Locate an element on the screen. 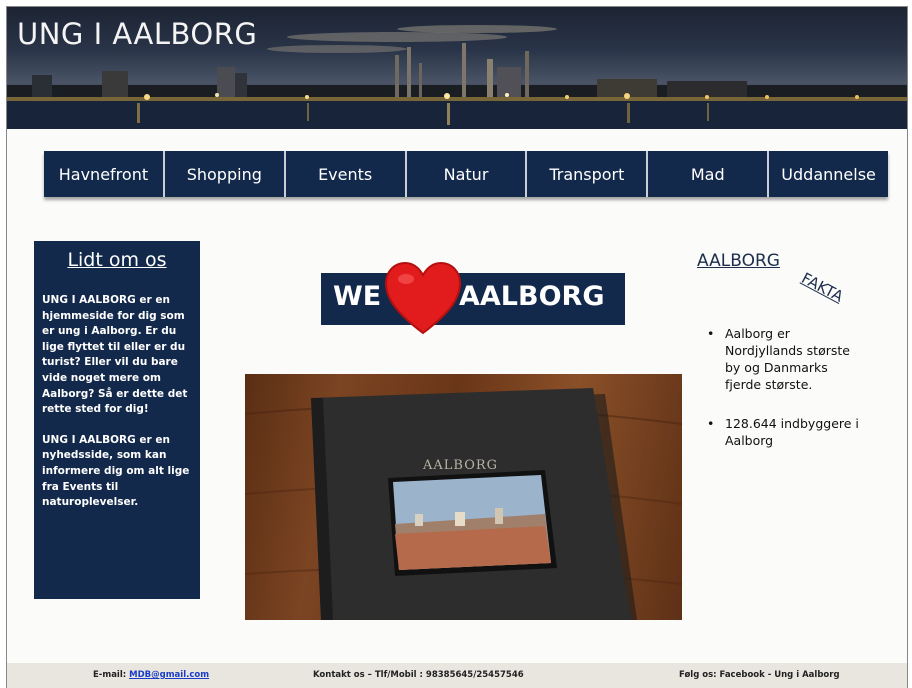 This screenshot has height=688, width=912. nav-item-events: Events is located at coordinates (344, 174).